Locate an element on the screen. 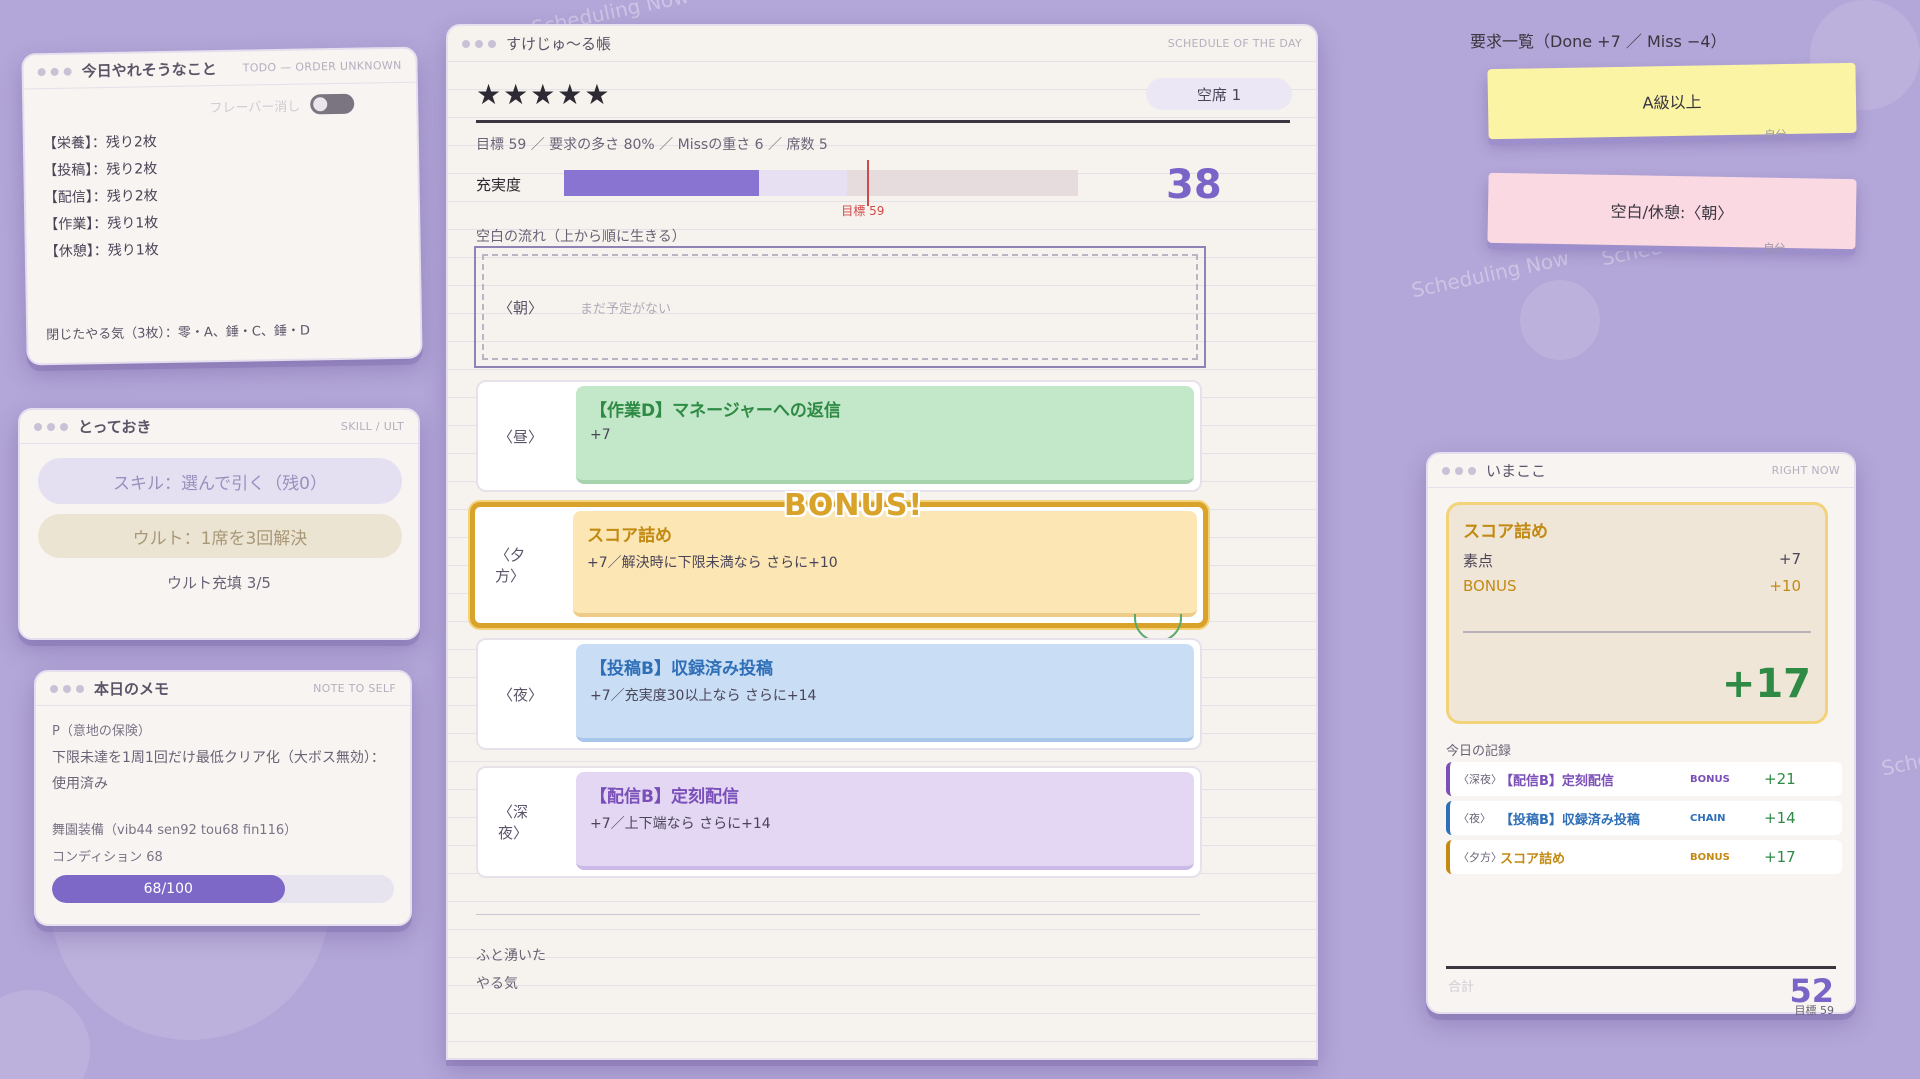 The height and width of the screenshot is (1079, 1920). slot-time: 〈朝〉 is located at coordinates (521, 307).